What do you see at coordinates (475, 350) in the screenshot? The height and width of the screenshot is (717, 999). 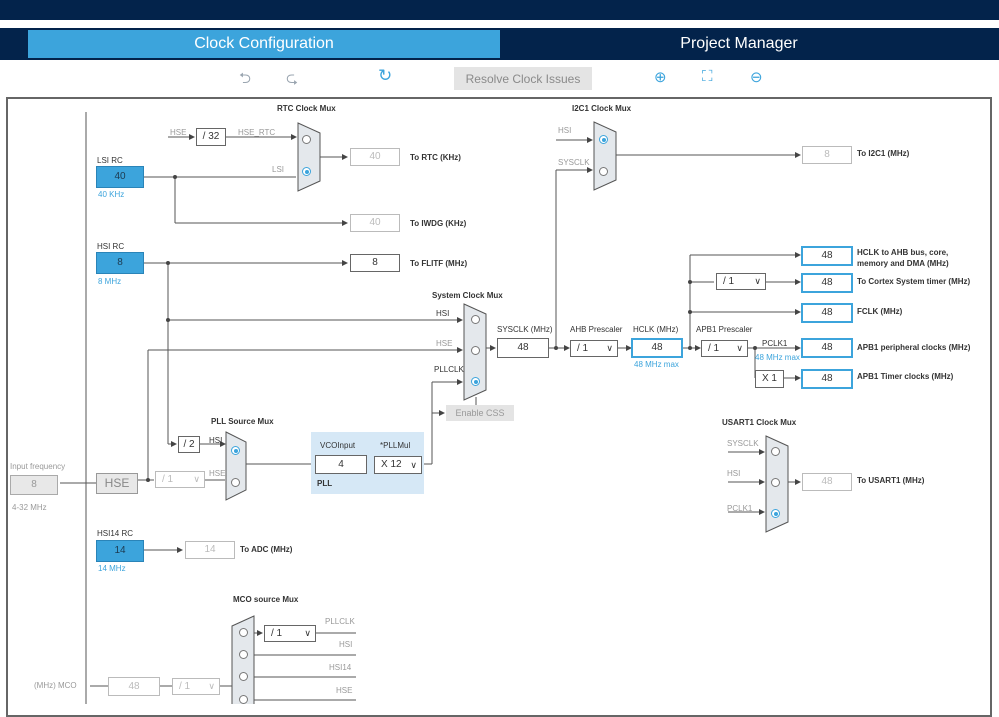 I see `sysclk-mux-hse-radio` at bounding box center [475, 350].